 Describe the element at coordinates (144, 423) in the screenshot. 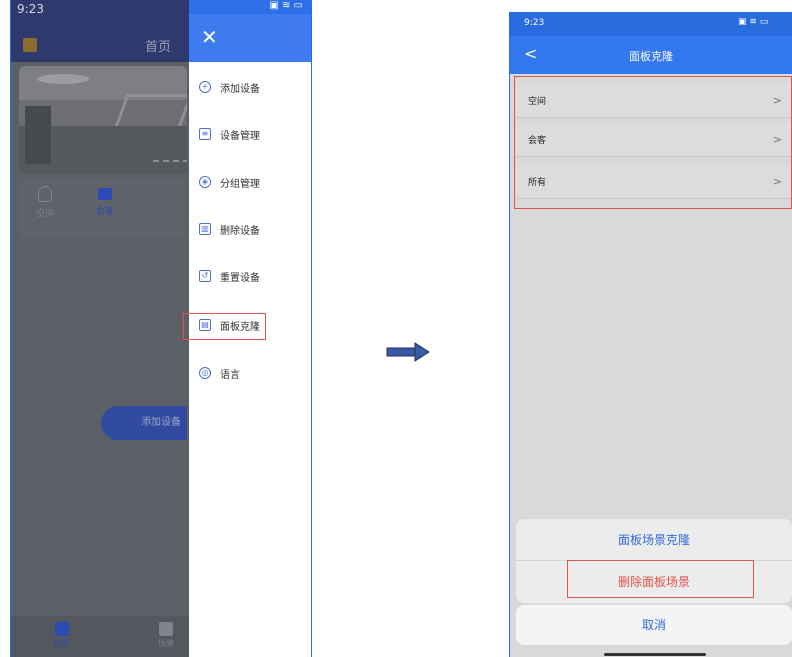

I see `add-device-button: 添加设备` at that location.